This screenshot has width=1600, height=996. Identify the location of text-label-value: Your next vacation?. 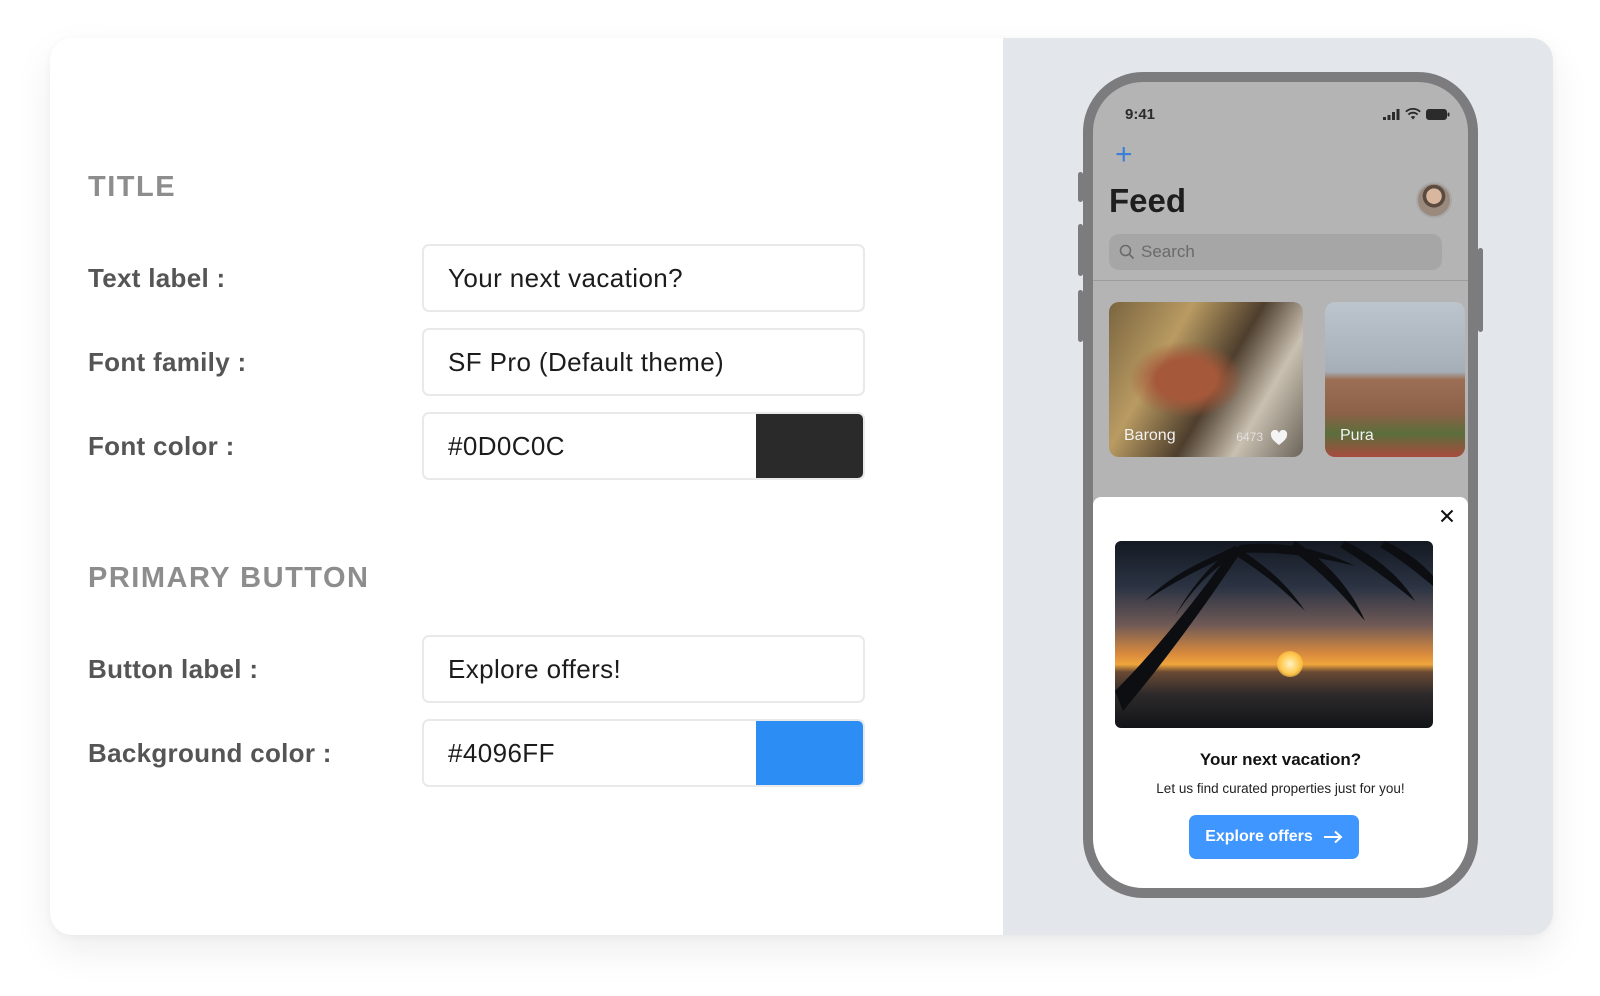
(566, 277).